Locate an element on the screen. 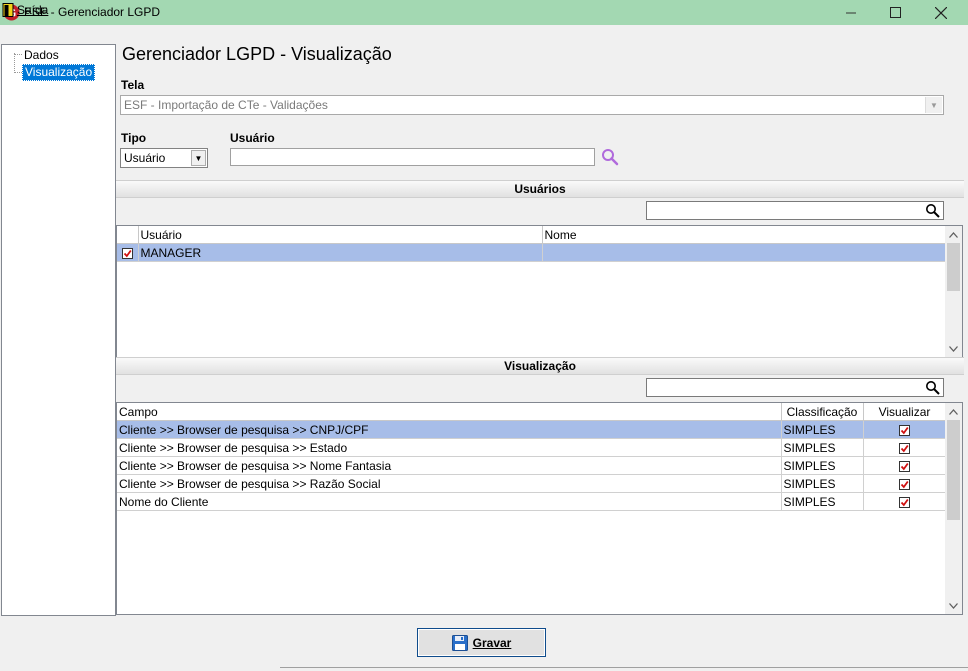 The width and height of the screenshot is (968, 671). tipo-select-value: Usuário is located at coordinates (145, 158).